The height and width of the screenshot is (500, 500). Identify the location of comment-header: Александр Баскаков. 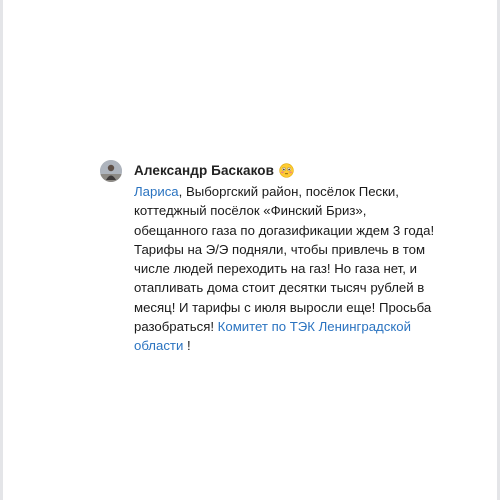
(286, 170).